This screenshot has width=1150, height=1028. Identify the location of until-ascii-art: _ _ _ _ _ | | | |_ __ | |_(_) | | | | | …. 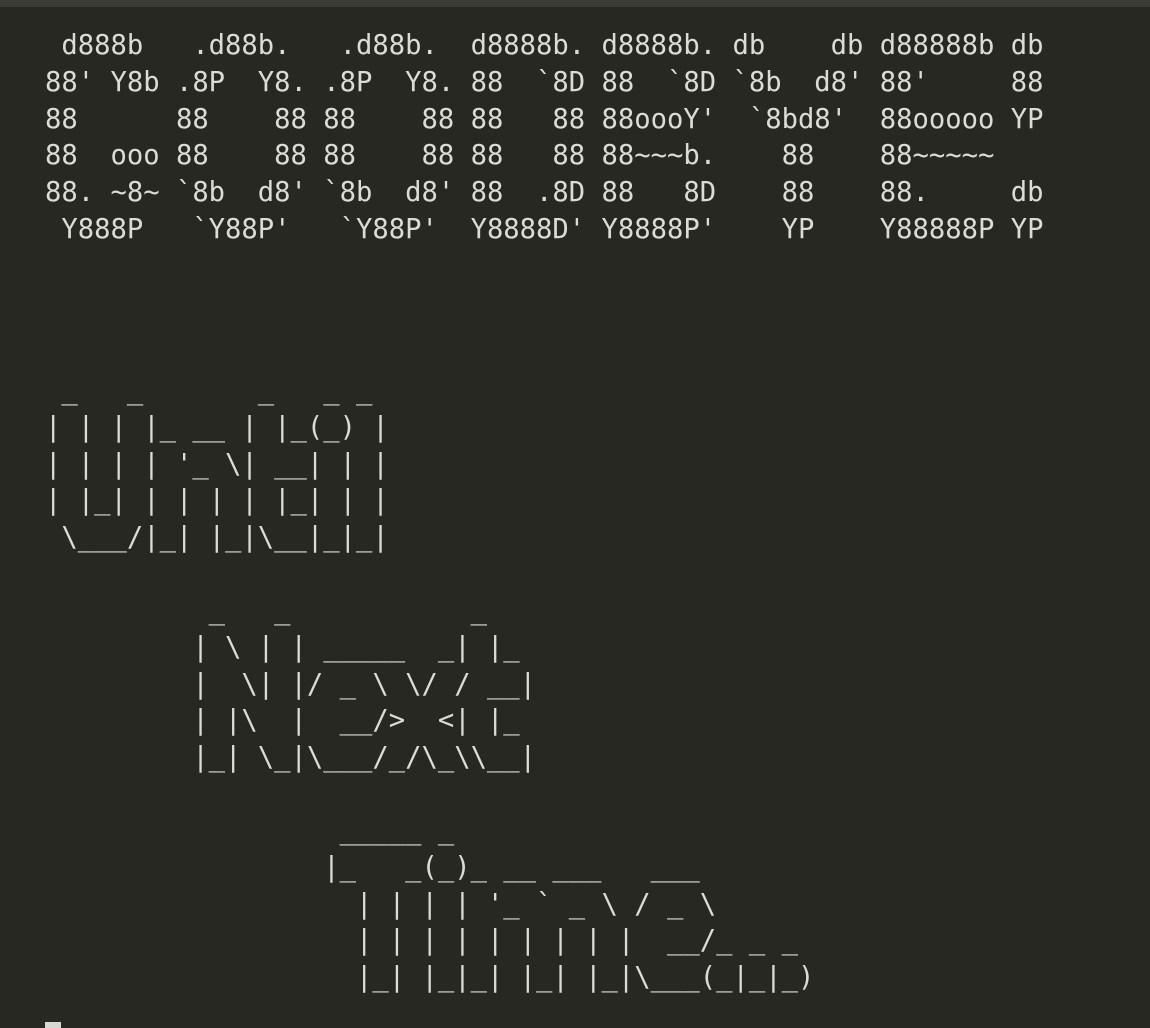
(217, 464).